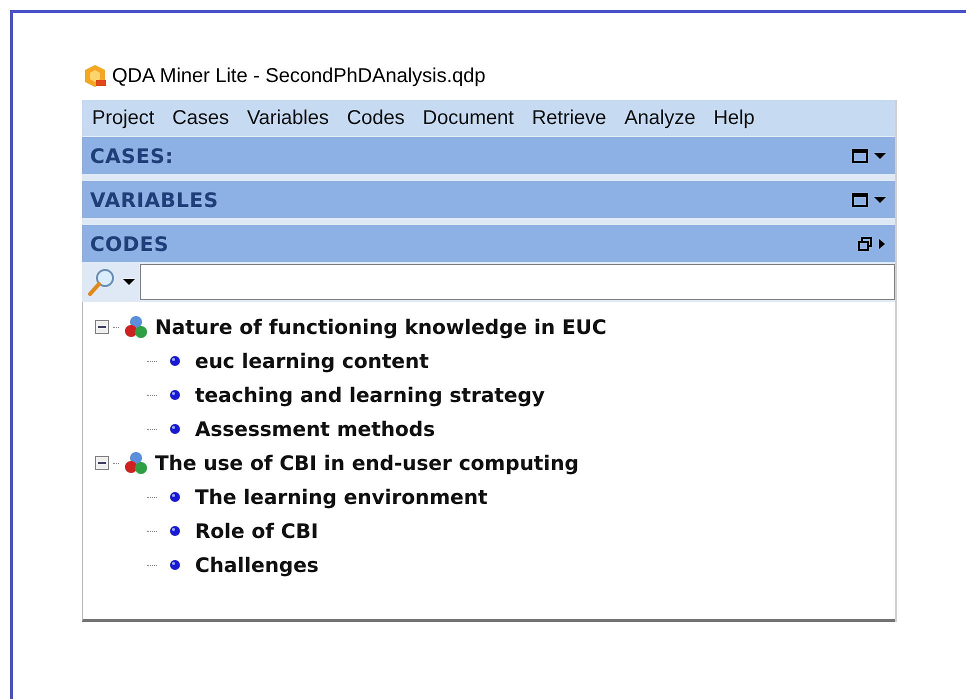  Describe the element at coordinates (132, 156) in the screenshot. I see `panel-title: CASES:` at that location.